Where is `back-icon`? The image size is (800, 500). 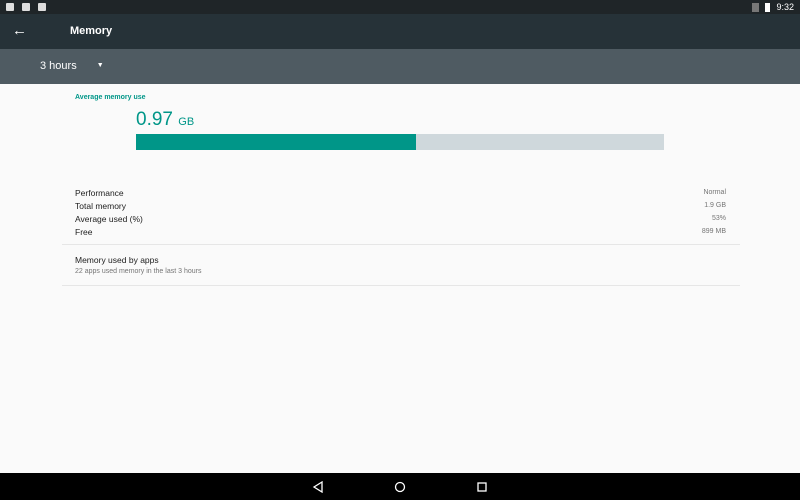
back-icon is located at coordinates (318, 486).